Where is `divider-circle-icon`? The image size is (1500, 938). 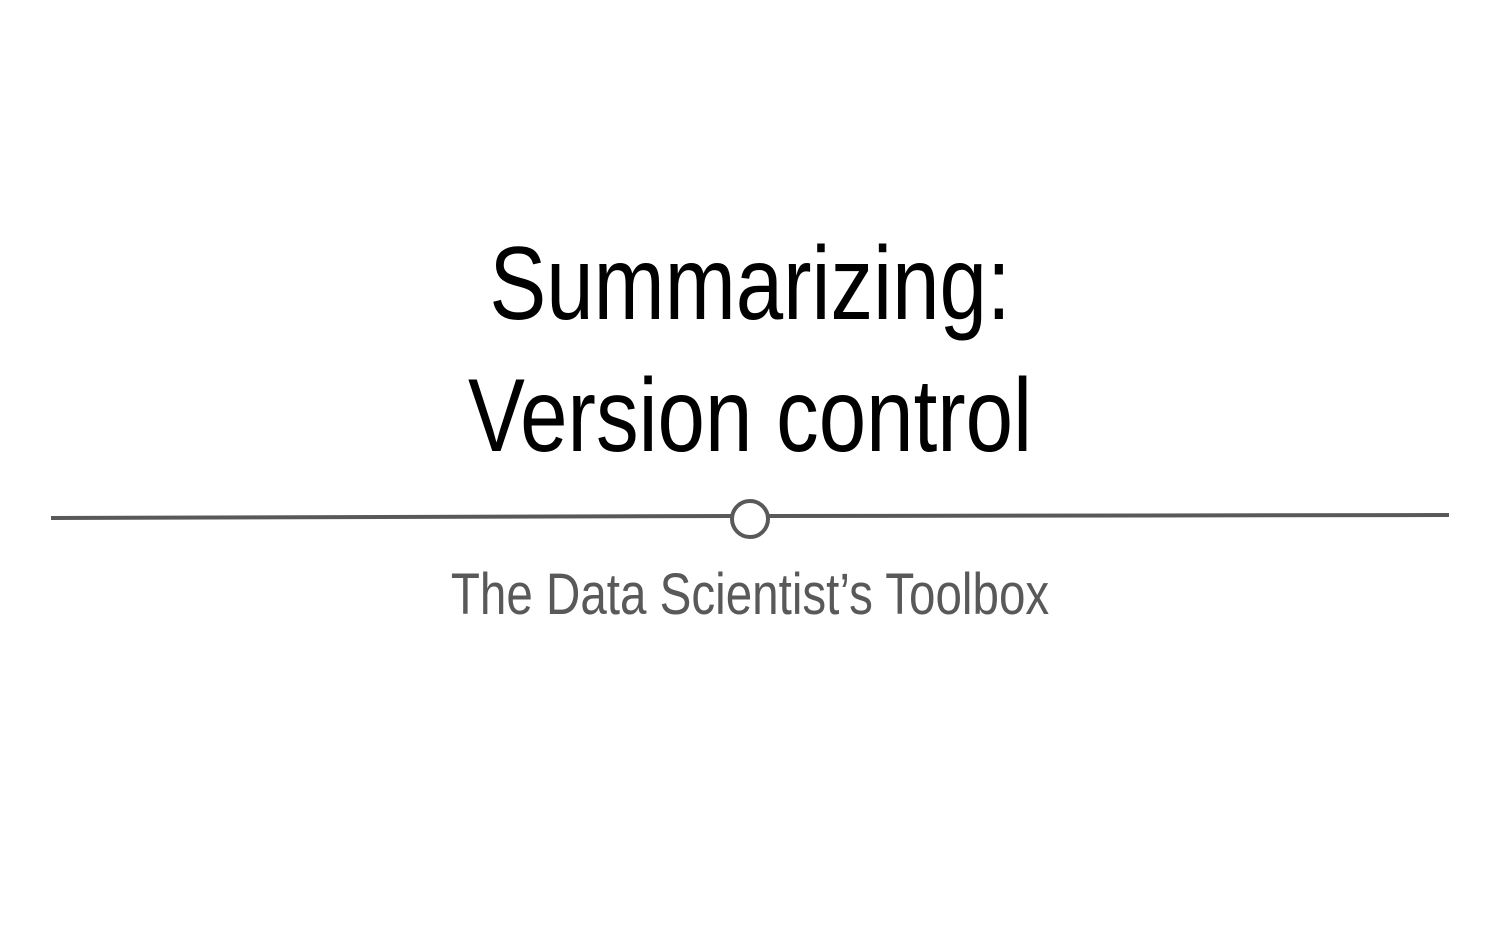
divider-circle-icon is located at coordinates (750, 519).